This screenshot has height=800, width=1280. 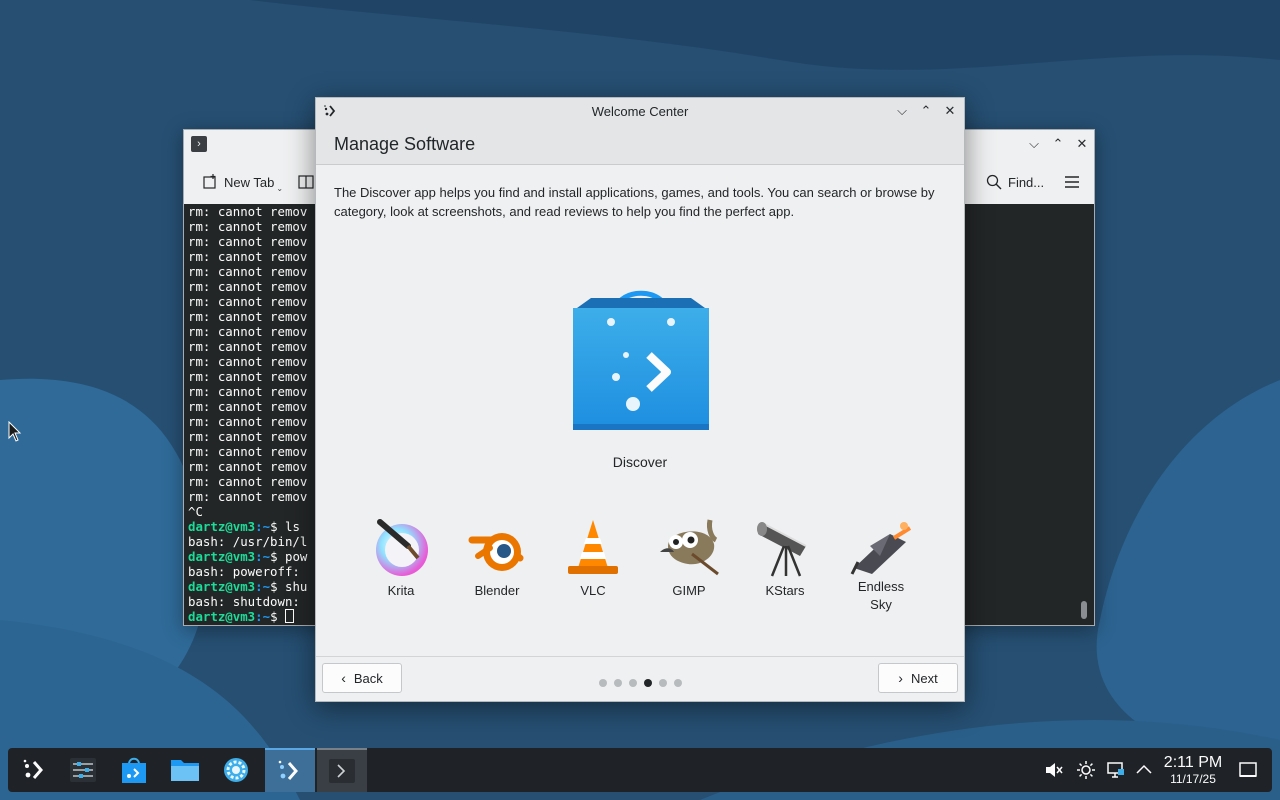 What do you see at coordinates (289, 616) in the screenshot?
I see `terminal-cursor` at bounding box center [289, 616].